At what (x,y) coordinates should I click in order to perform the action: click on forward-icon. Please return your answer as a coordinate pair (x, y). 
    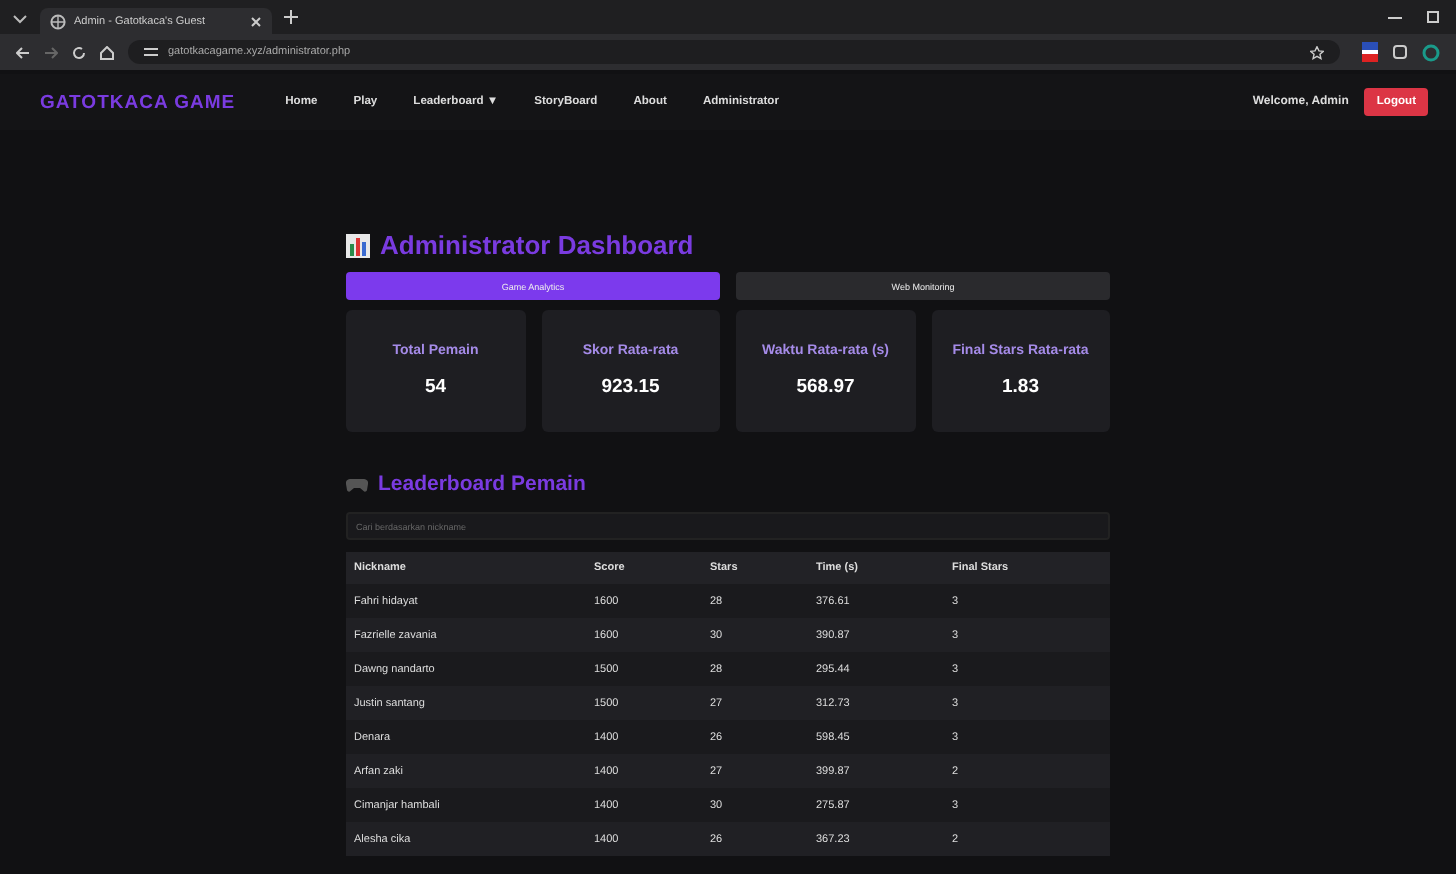
    Looking at the image, I should click on (51, 52).